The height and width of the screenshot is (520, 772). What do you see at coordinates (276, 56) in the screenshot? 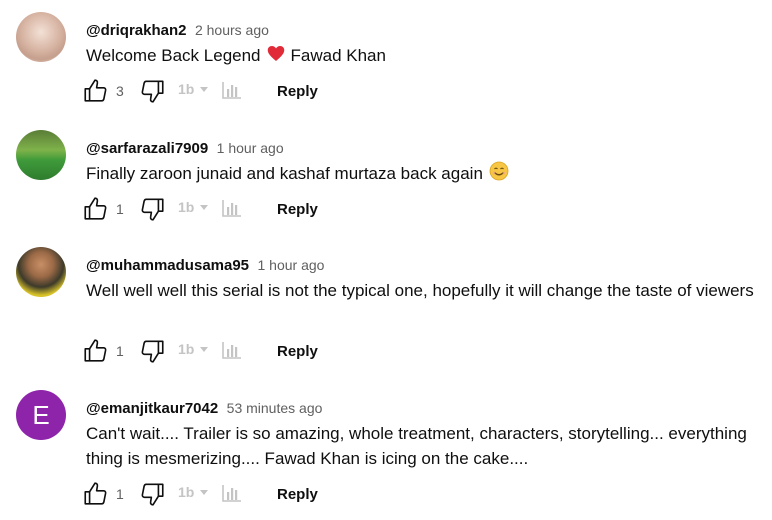
I see `red-heart-icon` at bounding box center [276, 56].